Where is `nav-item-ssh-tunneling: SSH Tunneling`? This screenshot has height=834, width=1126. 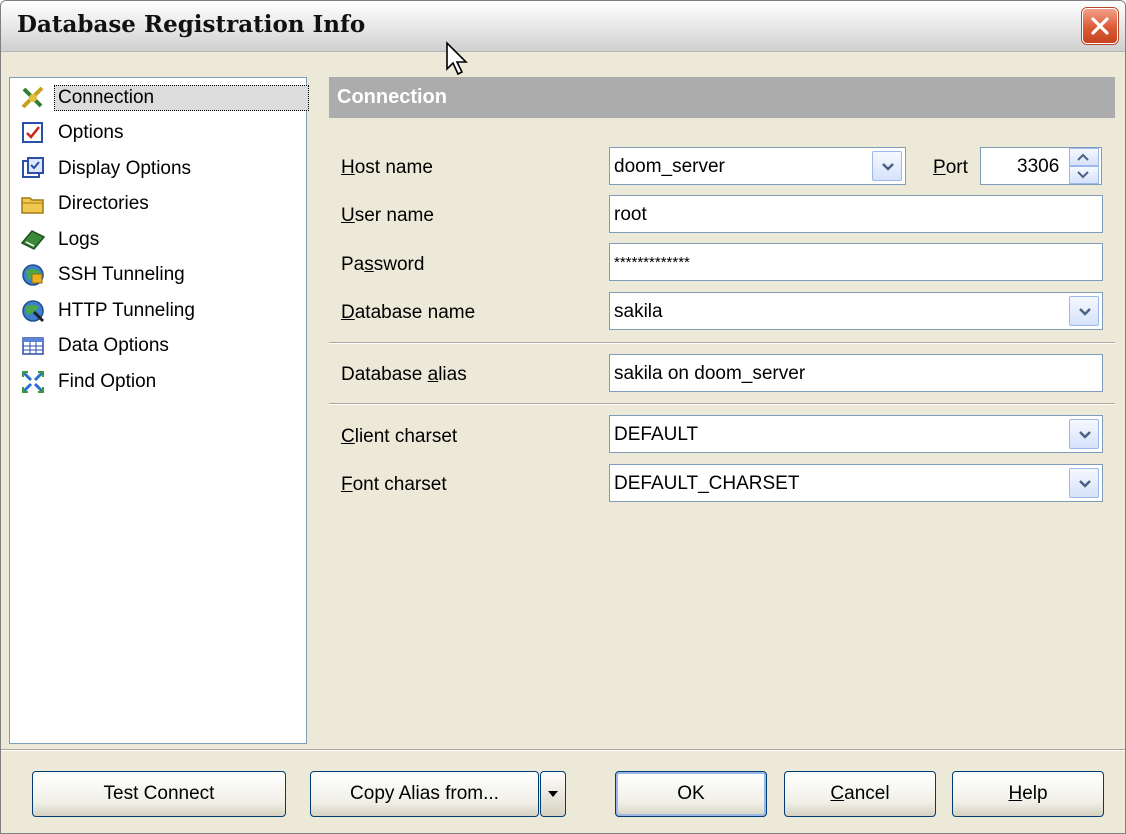 nav-item-ssh-tunneling: SSH Tunneling is located at coordinates (104, 275).